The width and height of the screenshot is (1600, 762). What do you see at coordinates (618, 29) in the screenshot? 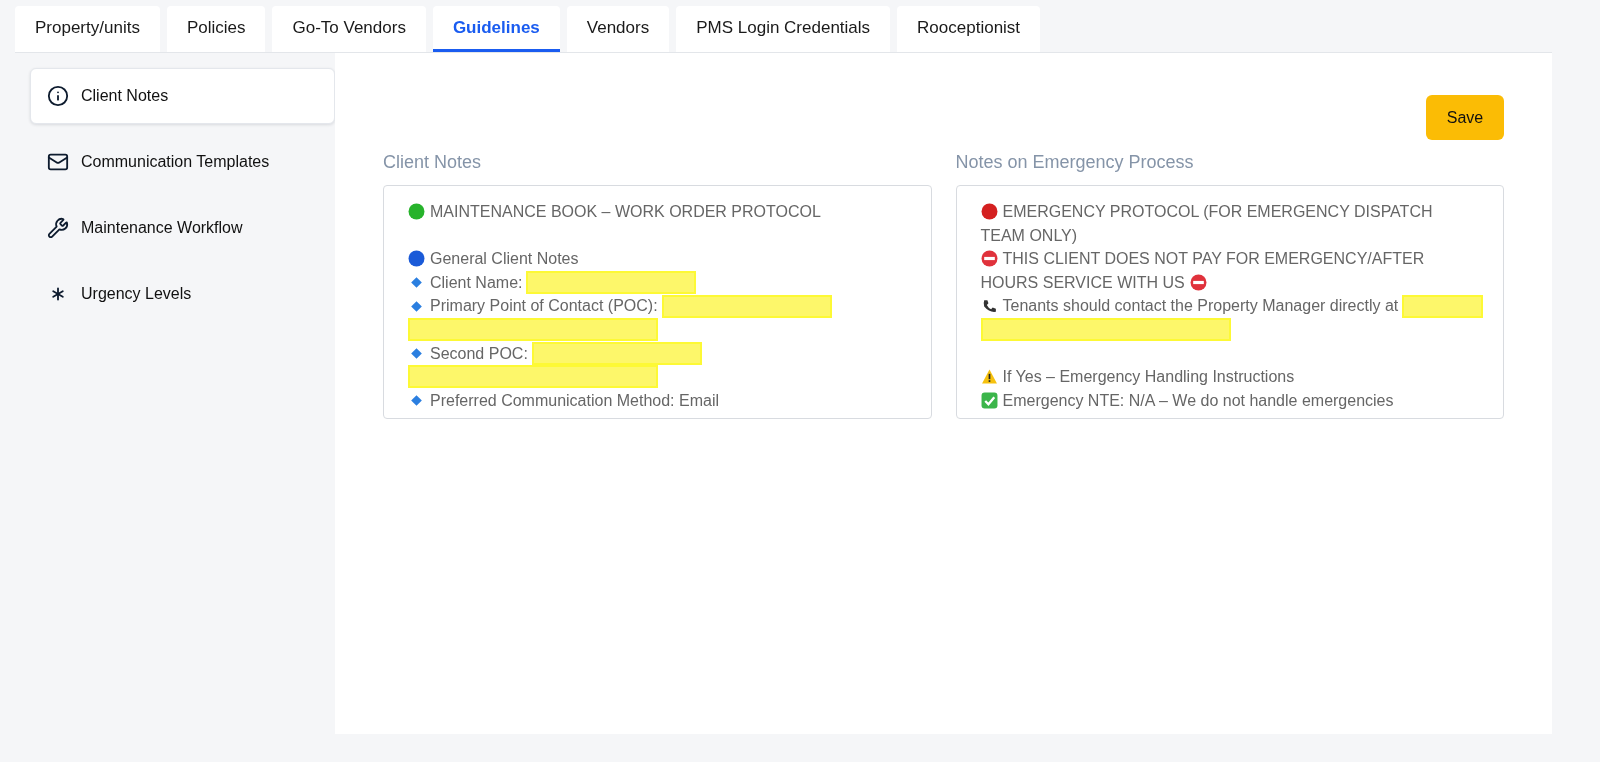
I see `tab: Vendors` at bounding box center [618, 29].